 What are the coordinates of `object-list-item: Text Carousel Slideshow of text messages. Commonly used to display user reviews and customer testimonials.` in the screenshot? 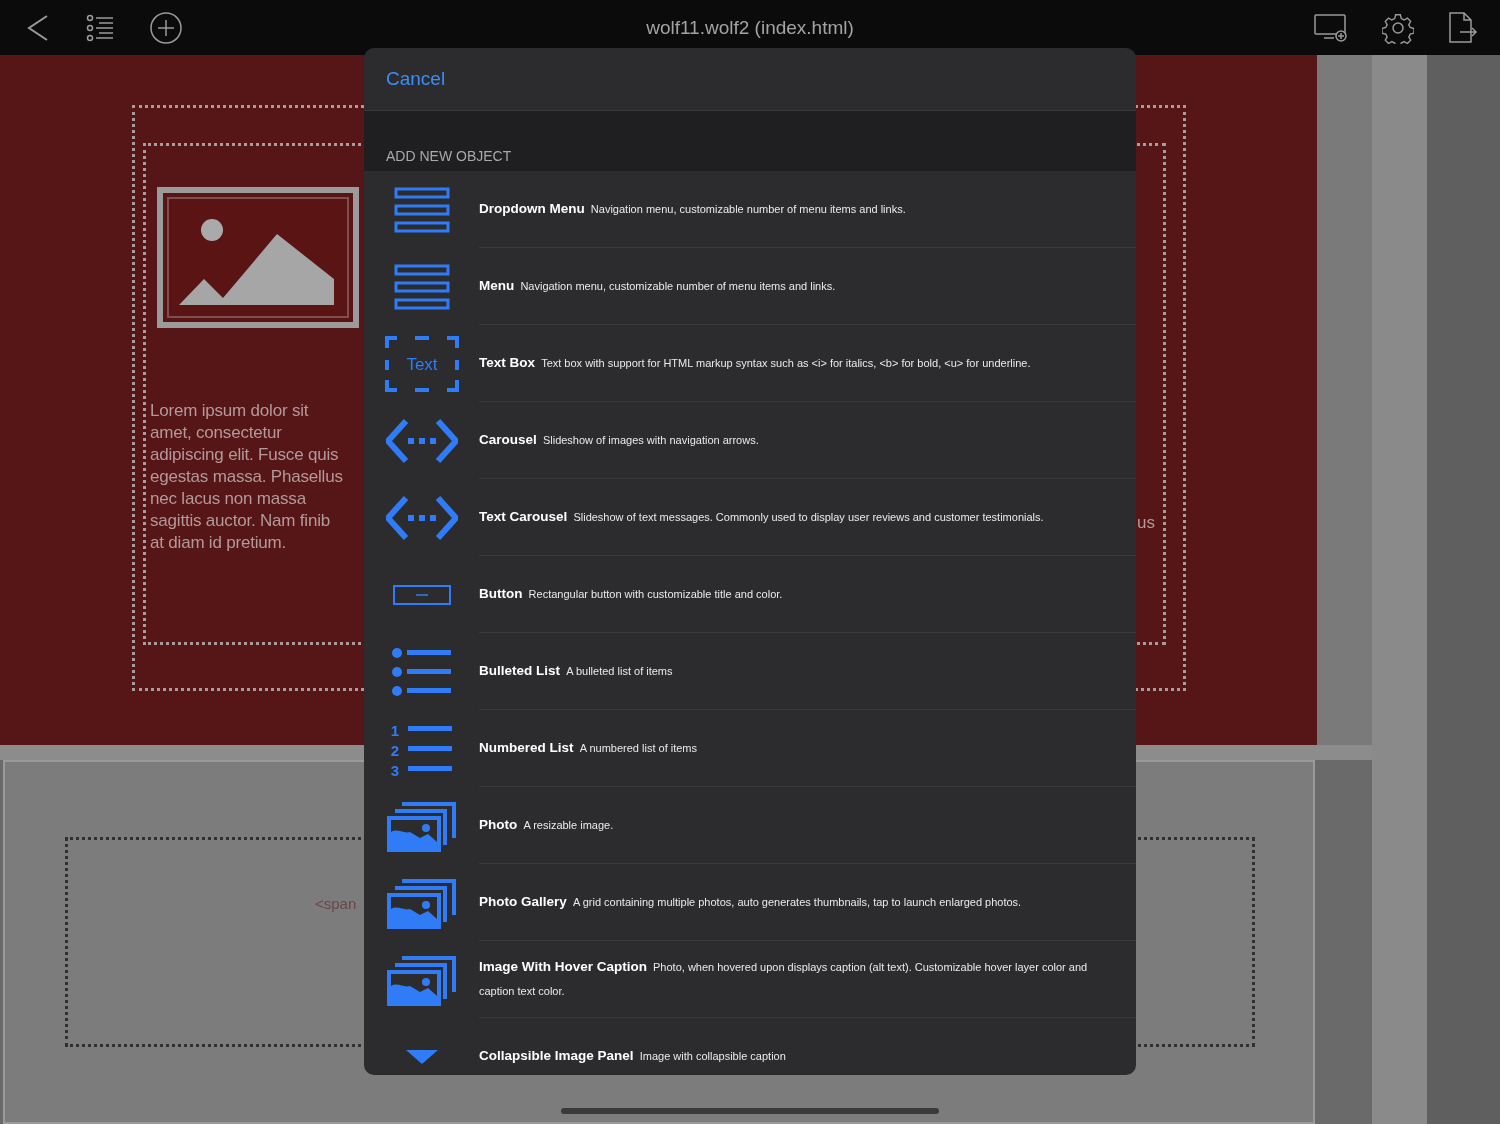 It's located at (750, 517).